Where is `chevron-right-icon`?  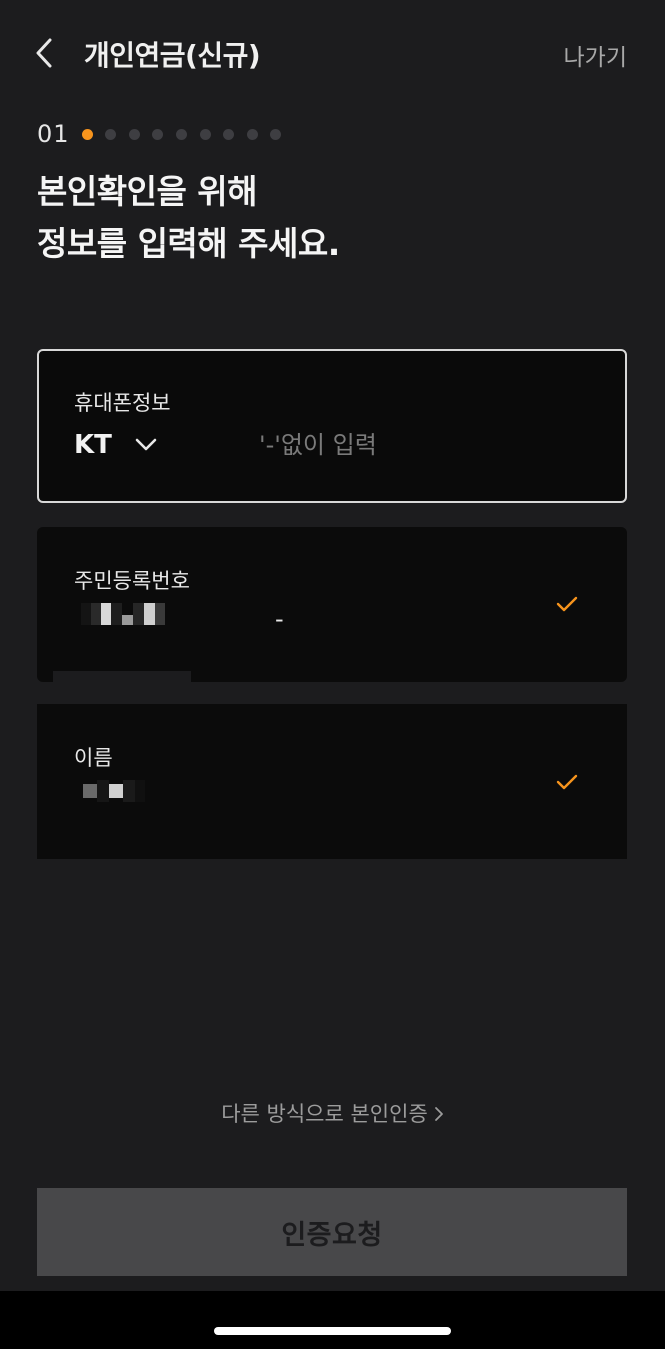 chevron-right-icon is located at coordinates (438, 1114).